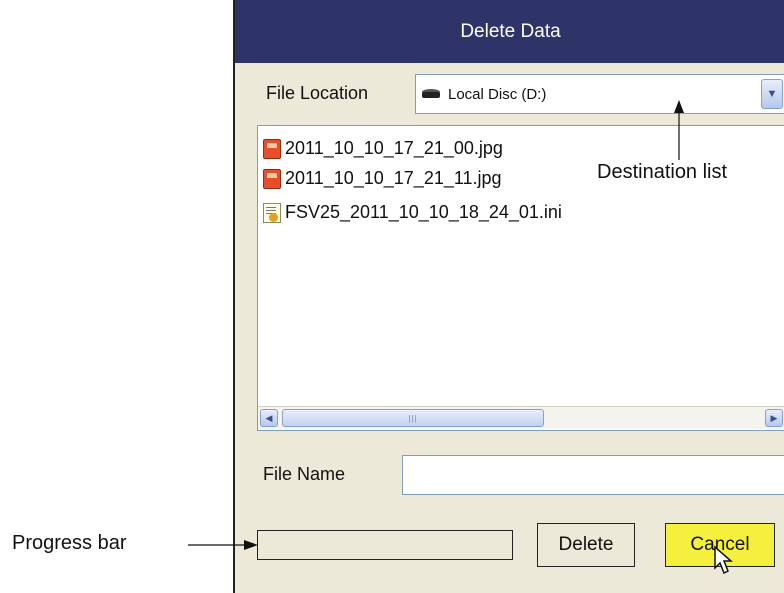 The height and width of the screenshot is (593, 784). Describe the element at coordinates (662, 172) in the screenshot. I see `destination-list-annotation: Destination list` at that location.